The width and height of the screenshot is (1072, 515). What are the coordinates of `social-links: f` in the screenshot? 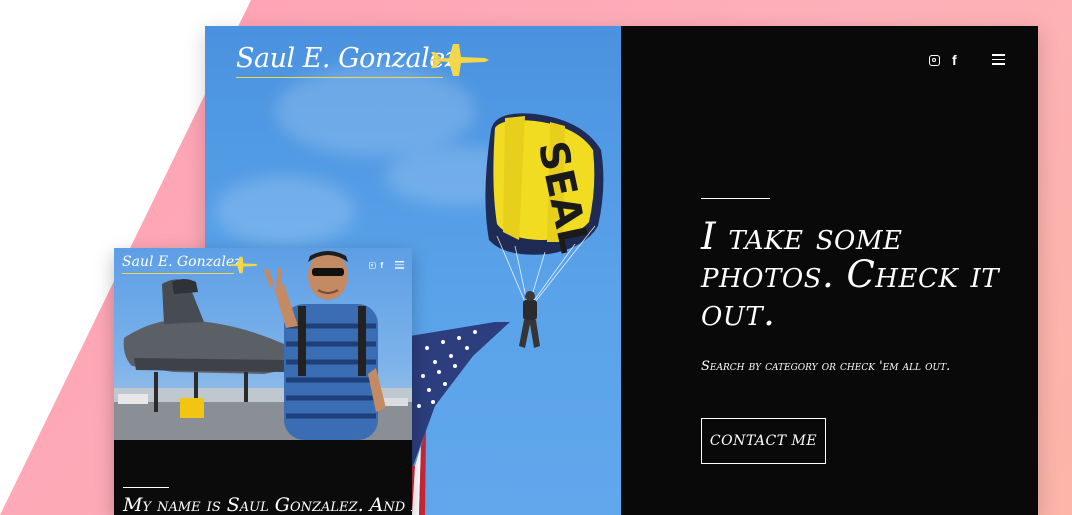 It's located at (943, 60).